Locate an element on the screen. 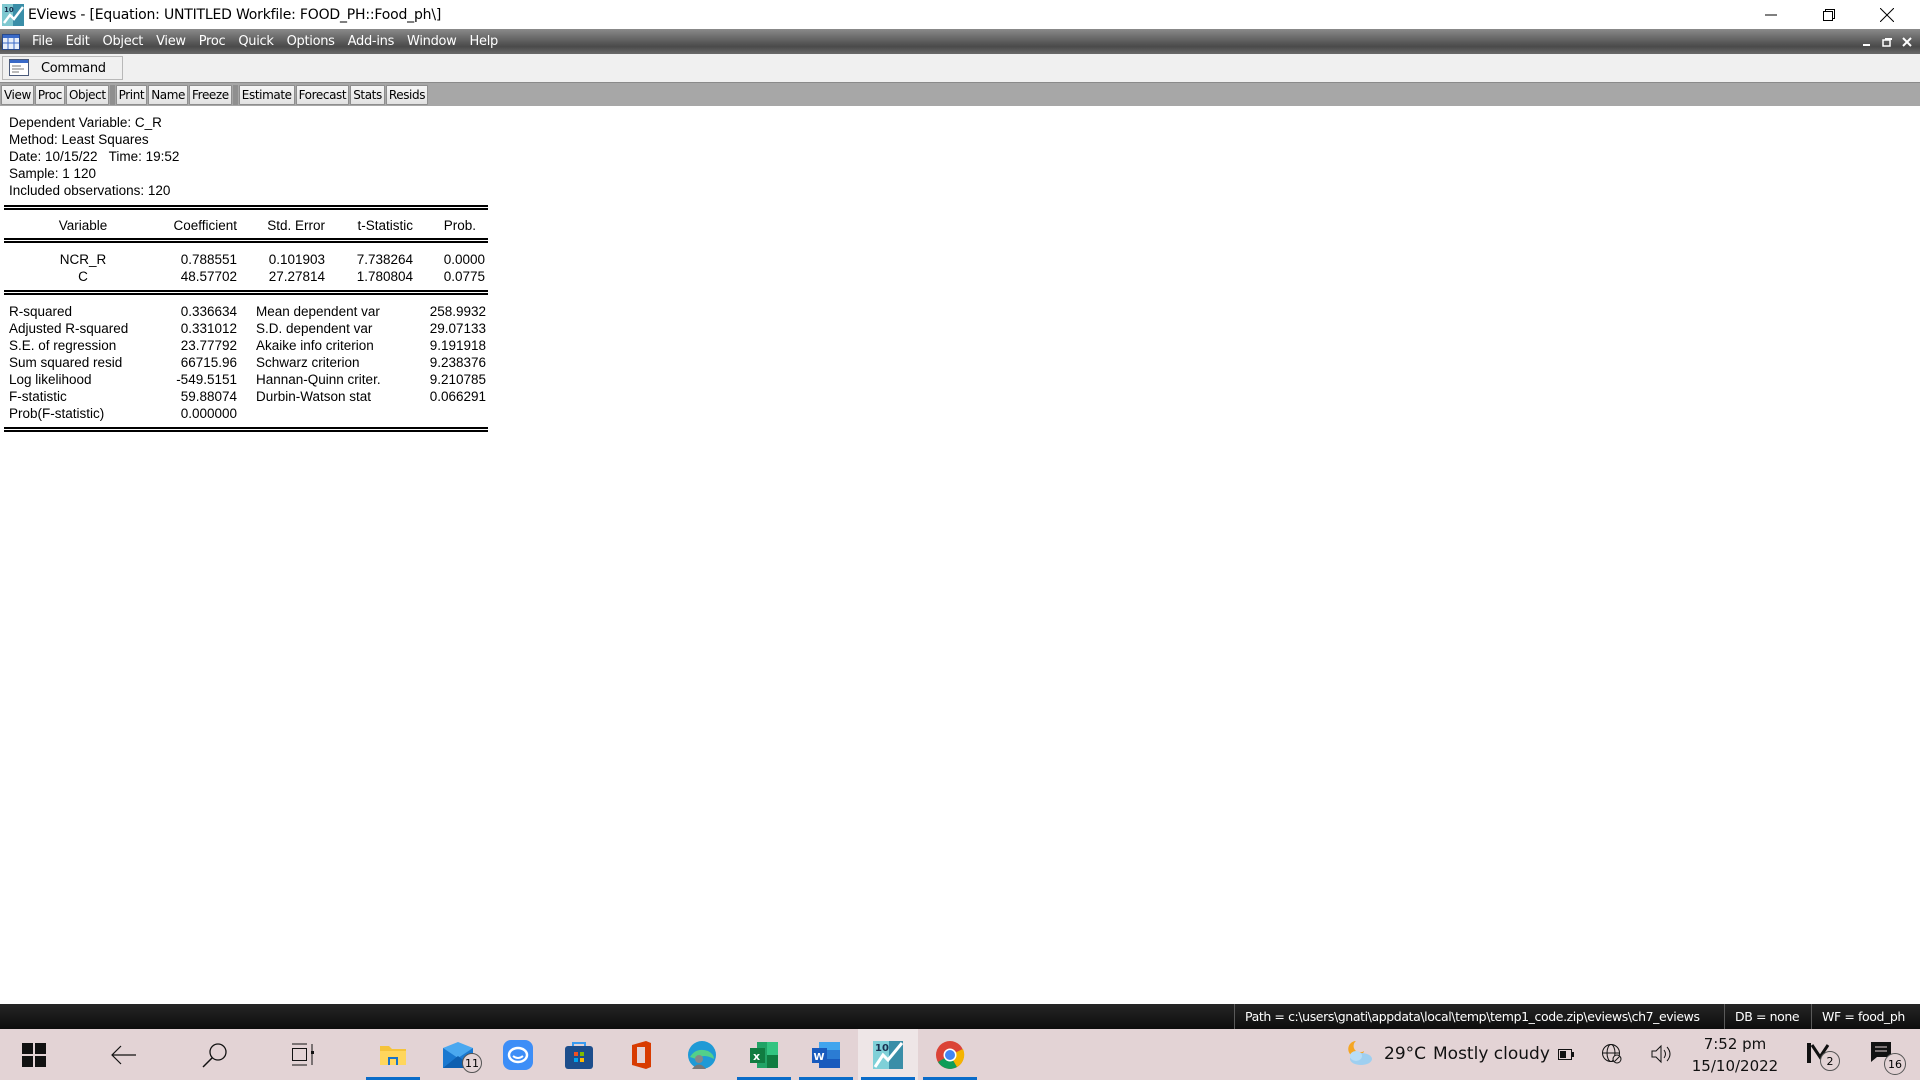 This screenshot has width=1920, height=1080. back-button is located at coordinates (124, 1054).